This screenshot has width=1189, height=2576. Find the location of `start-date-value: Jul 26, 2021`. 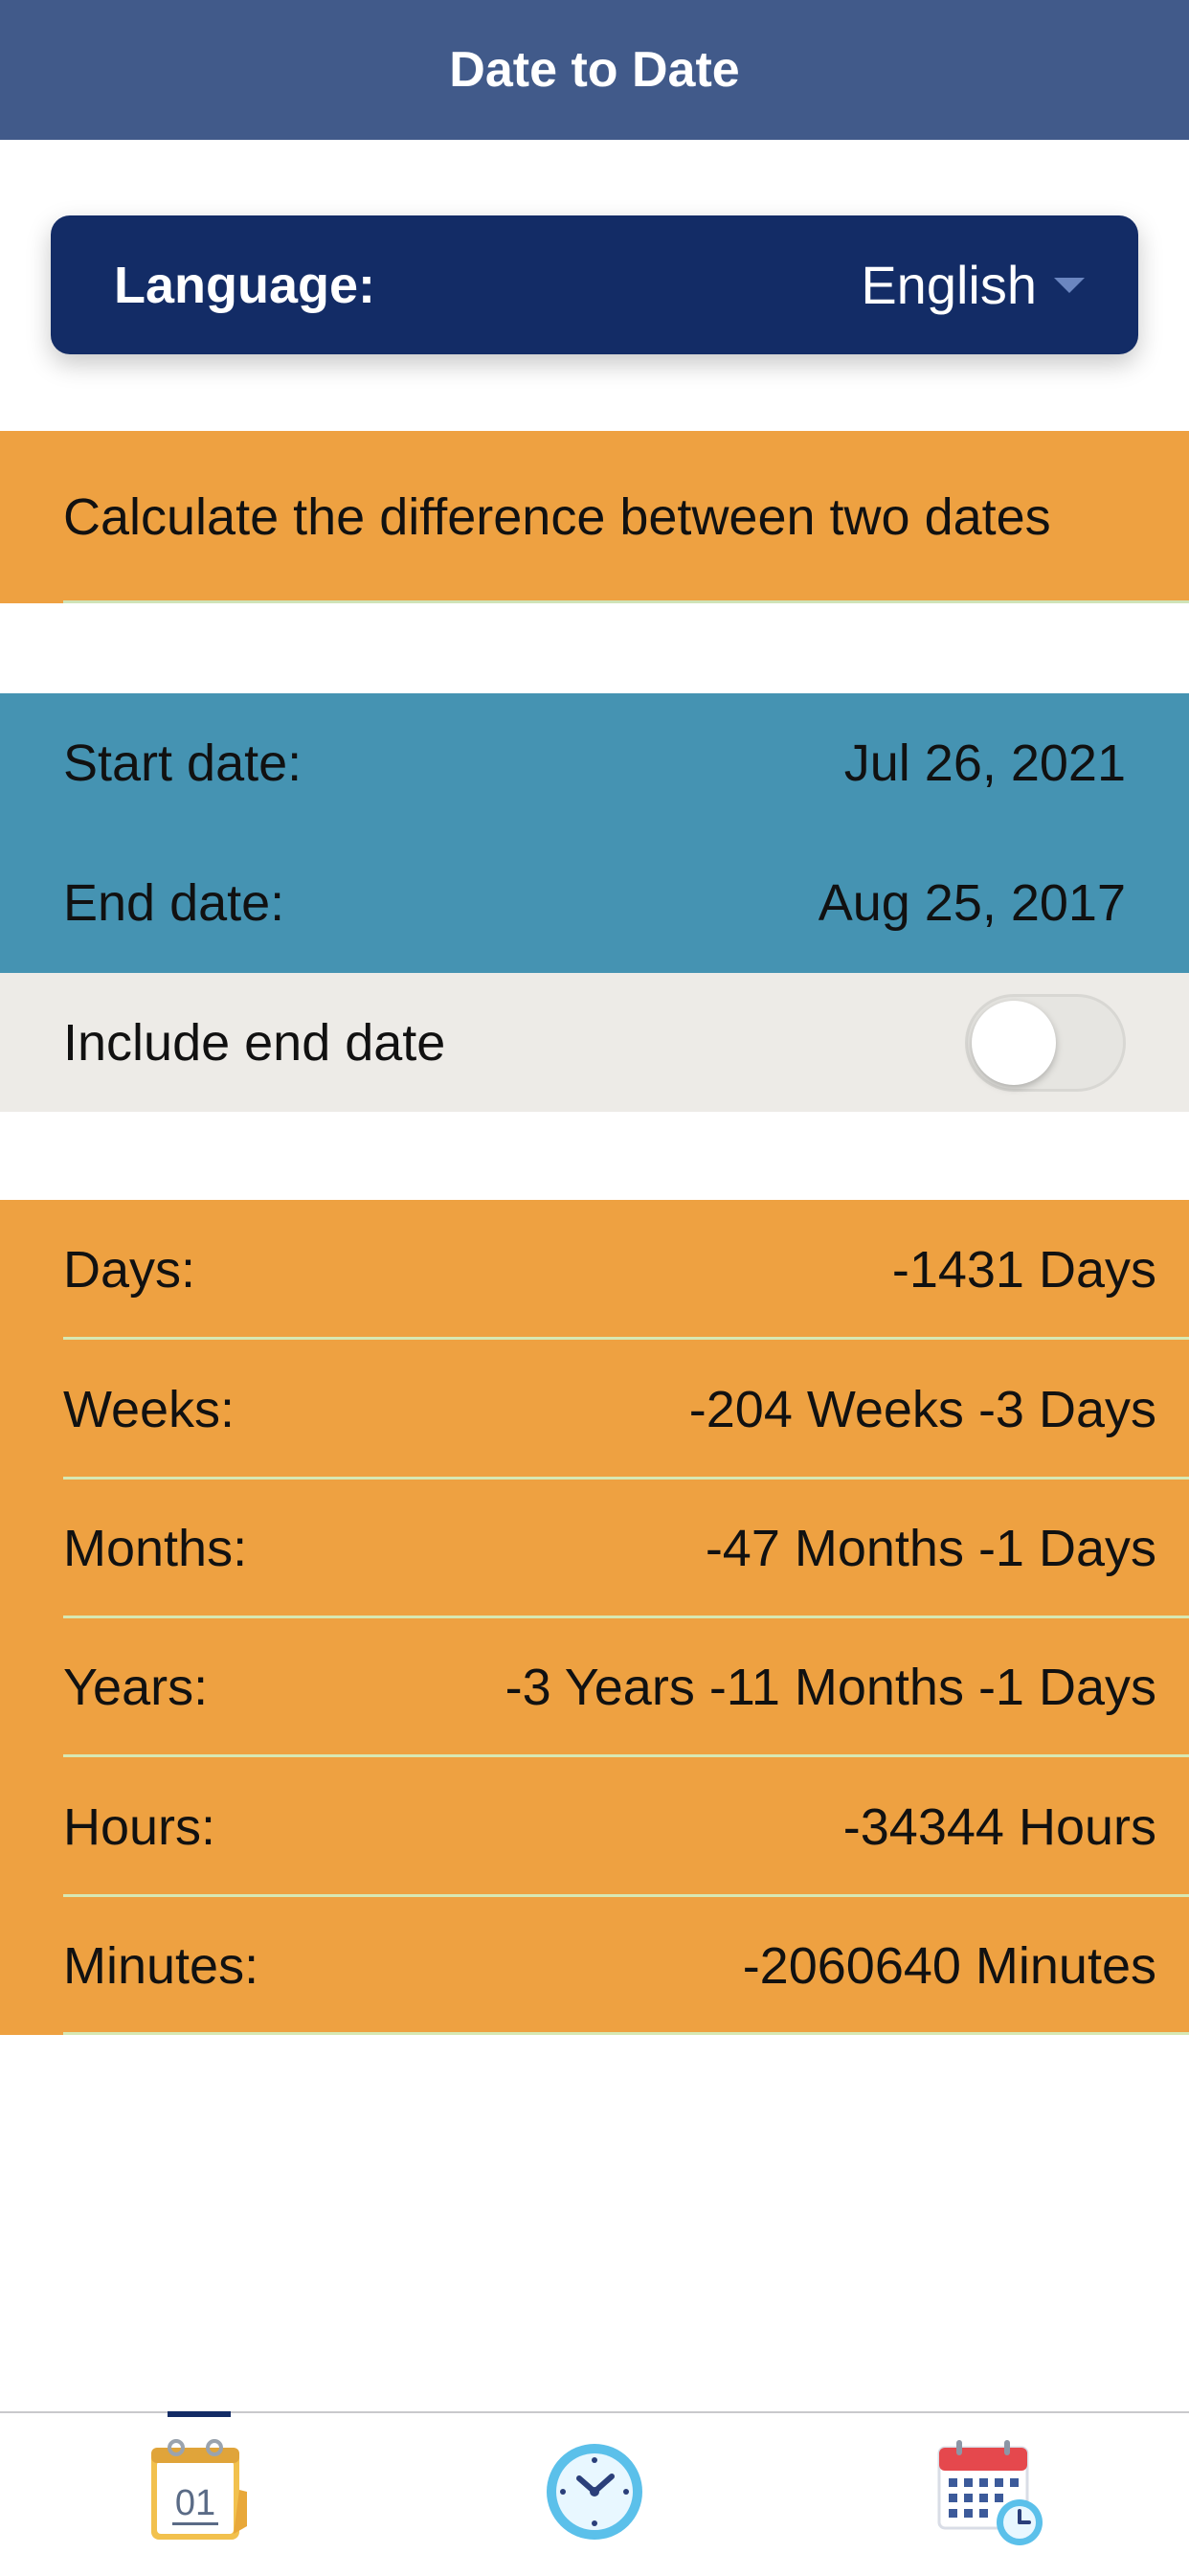

start-date-value: Jul 26, 2021 is located at coordinates (985, 763).